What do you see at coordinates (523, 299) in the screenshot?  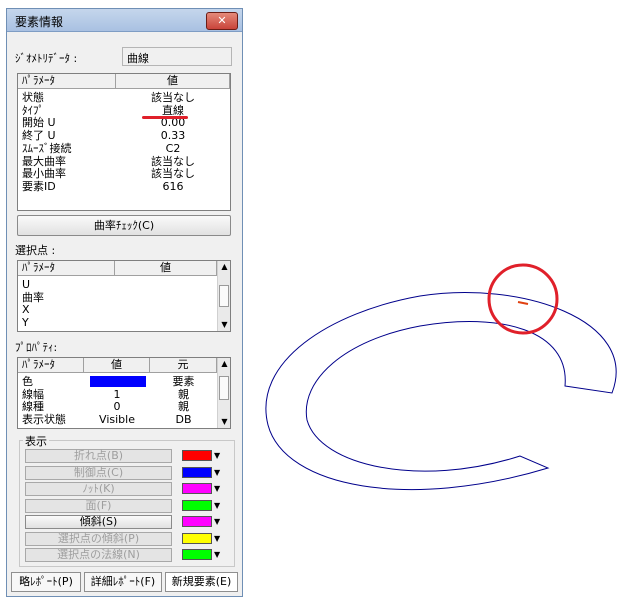 I see `annotation-circle` at bounding box center [523, 299].